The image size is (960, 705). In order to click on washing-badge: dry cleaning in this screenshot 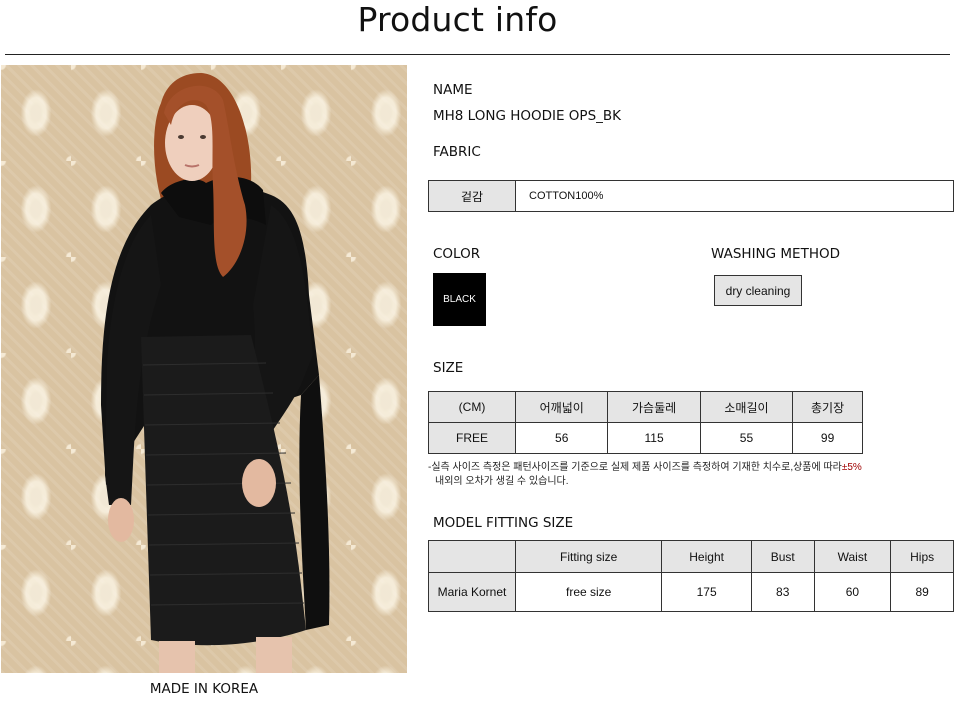, I will do `click(758, 290)`.